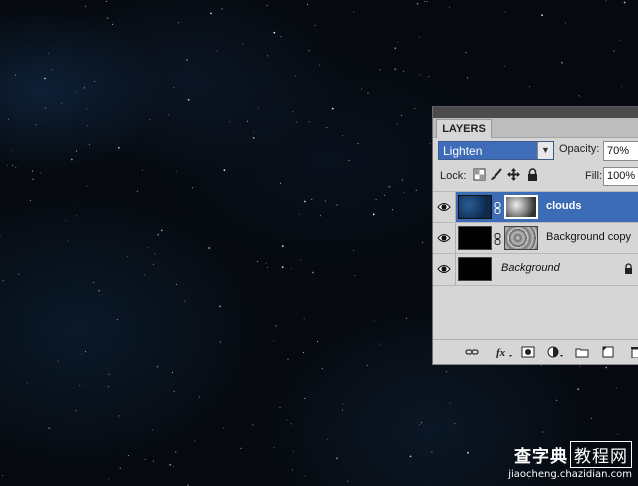 Image resolution: width=638 pixels, height=486 pixels. I want to click on lock-all-icon, so click(532, 174).